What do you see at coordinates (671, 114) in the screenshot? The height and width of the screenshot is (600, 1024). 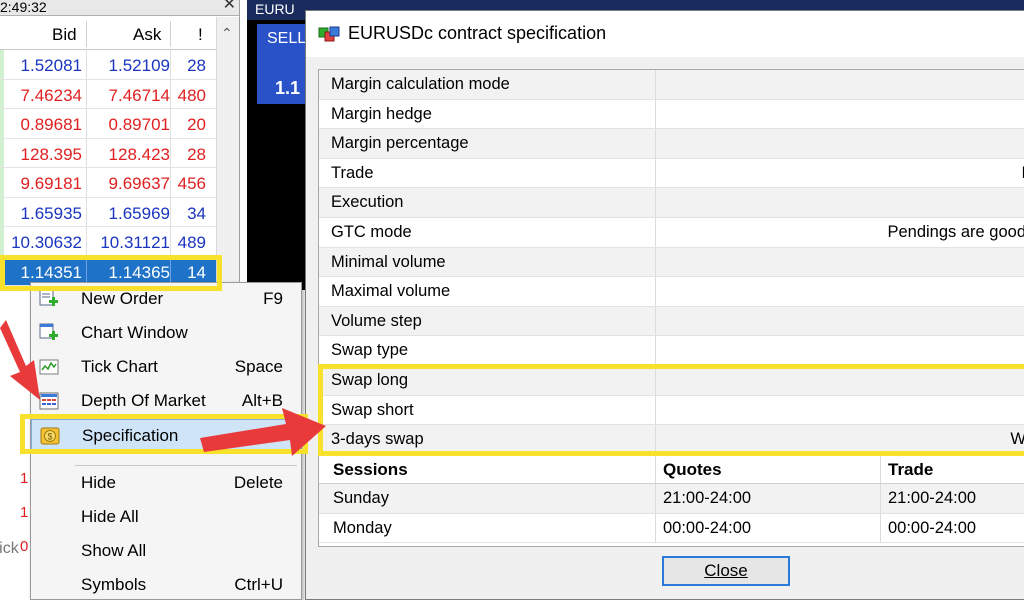 I see `spec-row: Margin hedge` at bounding box center [671, 114].